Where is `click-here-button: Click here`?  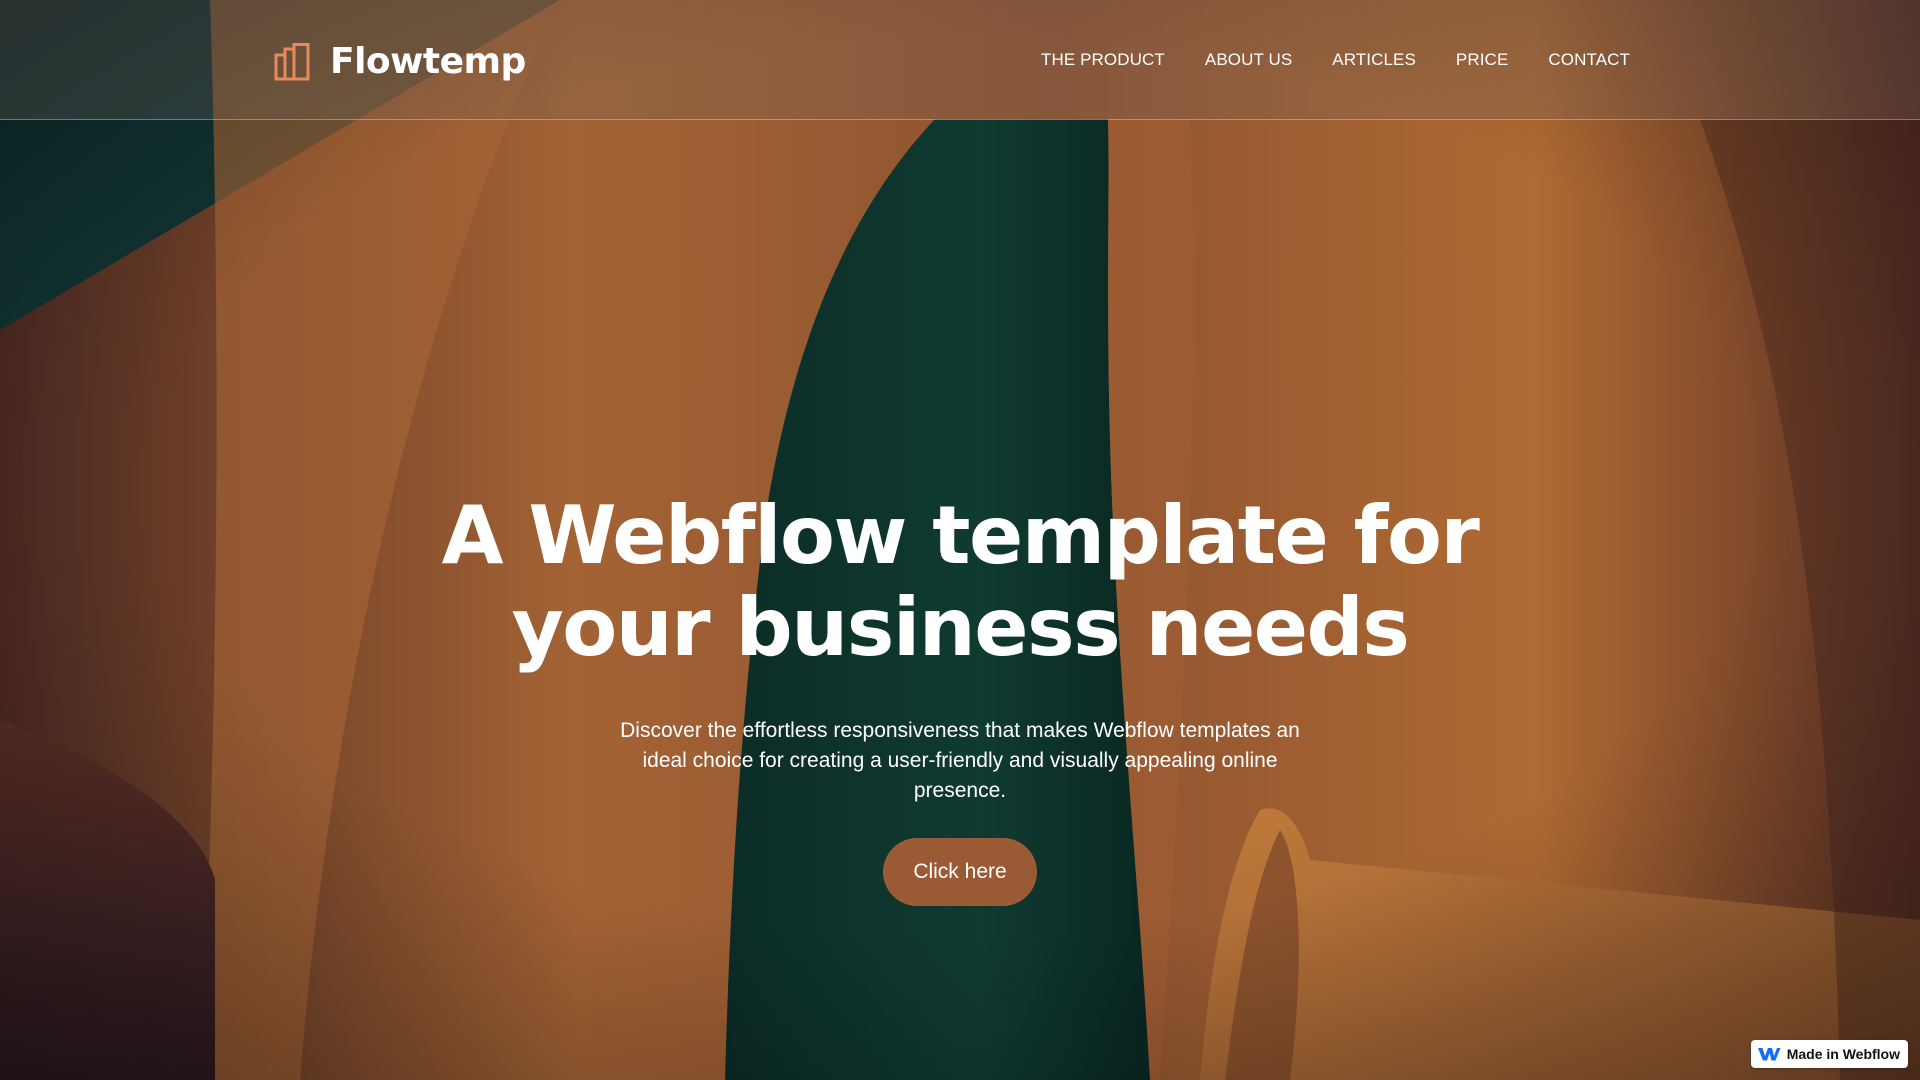 click-here-button: Click here is located at coordinates (960, 872).